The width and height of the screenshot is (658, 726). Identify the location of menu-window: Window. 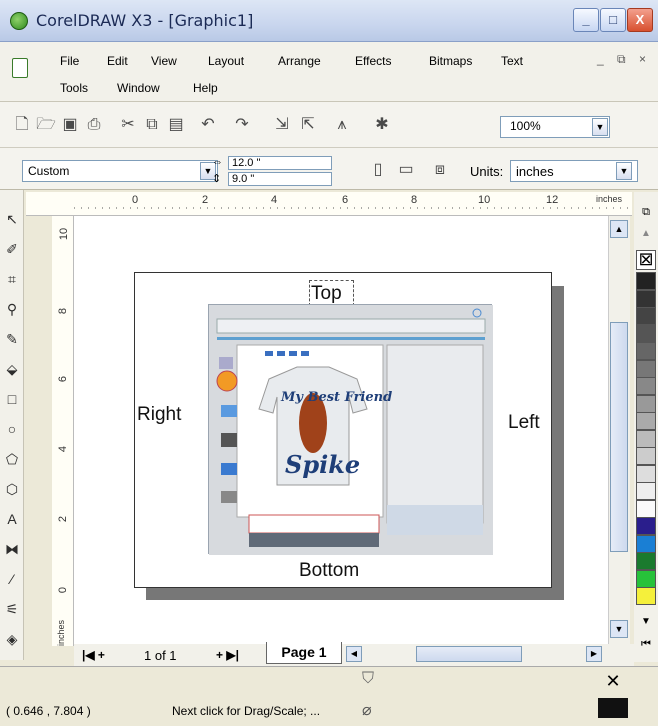
(138, 88).